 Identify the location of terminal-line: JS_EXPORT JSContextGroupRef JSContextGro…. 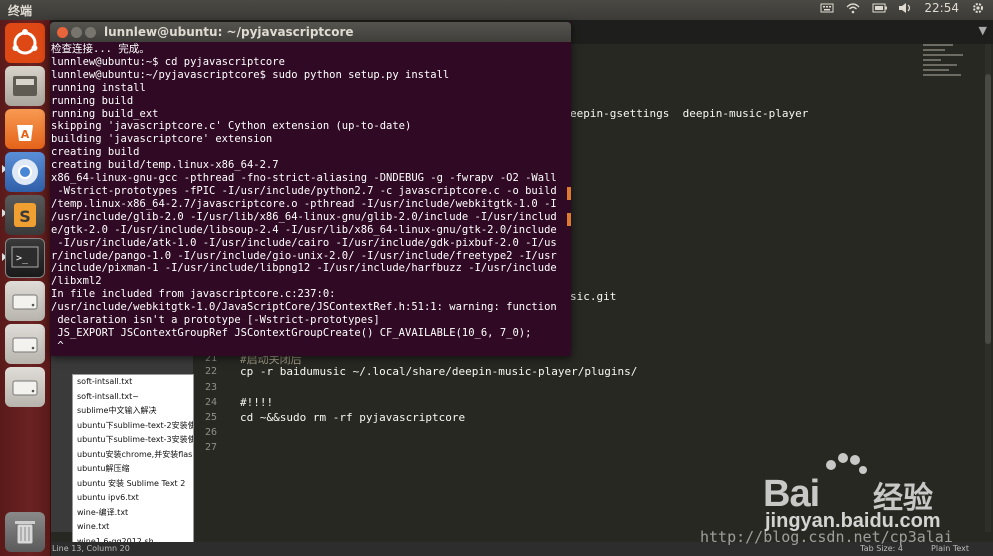
(291, 332).